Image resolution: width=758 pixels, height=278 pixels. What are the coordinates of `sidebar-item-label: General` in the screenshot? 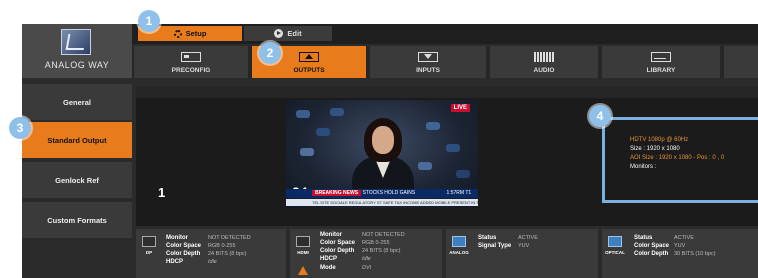 It's located at (77, 102).